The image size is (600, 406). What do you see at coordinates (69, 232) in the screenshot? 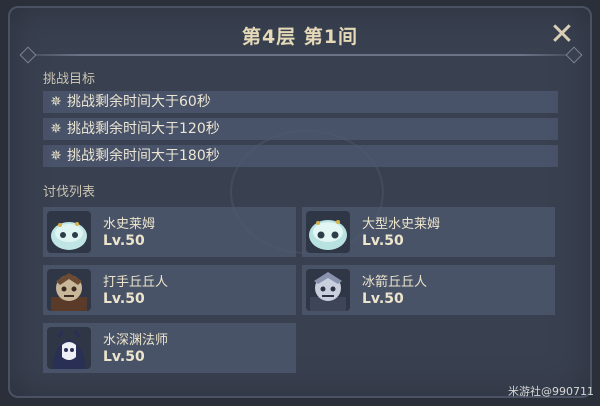
I see `hydro-slime-portrait` at bounding box center [69, 232].